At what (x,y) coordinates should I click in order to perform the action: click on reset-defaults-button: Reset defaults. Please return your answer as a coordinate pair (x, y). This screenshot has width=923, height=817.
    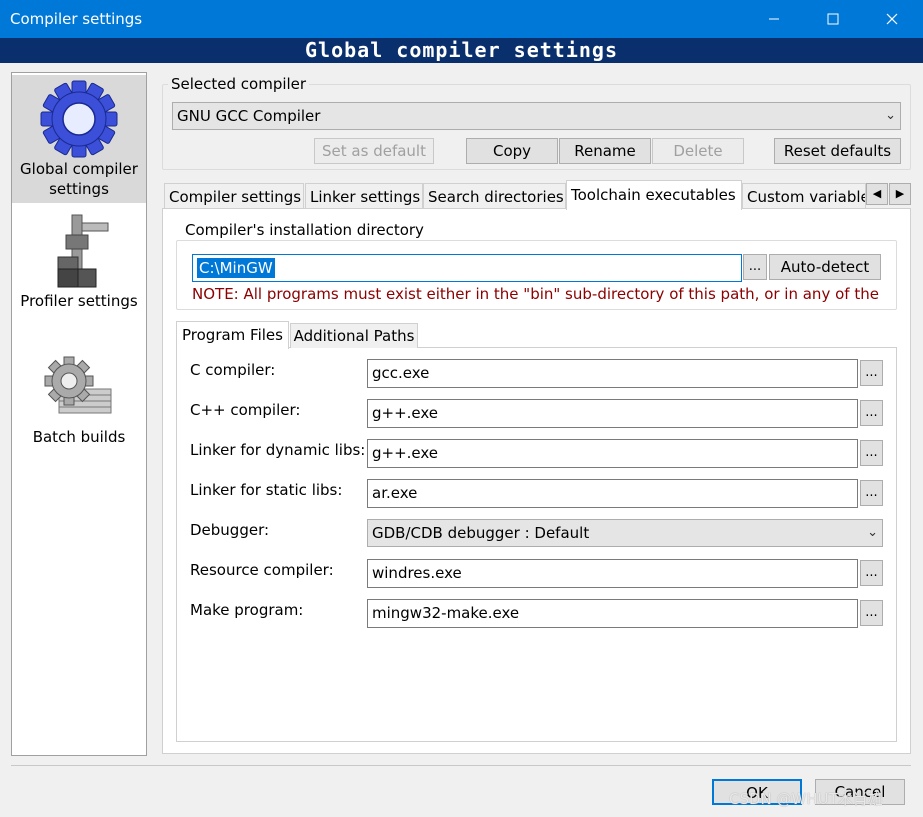
    Looking at the image, I should click on (837, 151).